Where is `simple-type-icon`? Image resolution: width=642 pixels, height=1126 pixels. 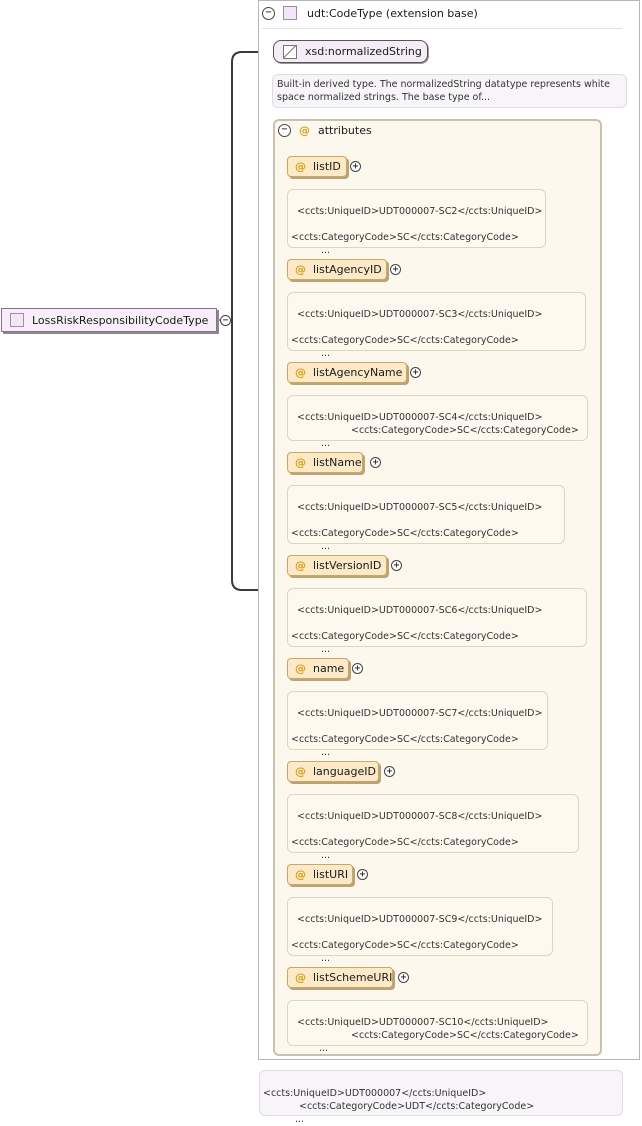 simple-type-icon is located at coordinates (290, 51).